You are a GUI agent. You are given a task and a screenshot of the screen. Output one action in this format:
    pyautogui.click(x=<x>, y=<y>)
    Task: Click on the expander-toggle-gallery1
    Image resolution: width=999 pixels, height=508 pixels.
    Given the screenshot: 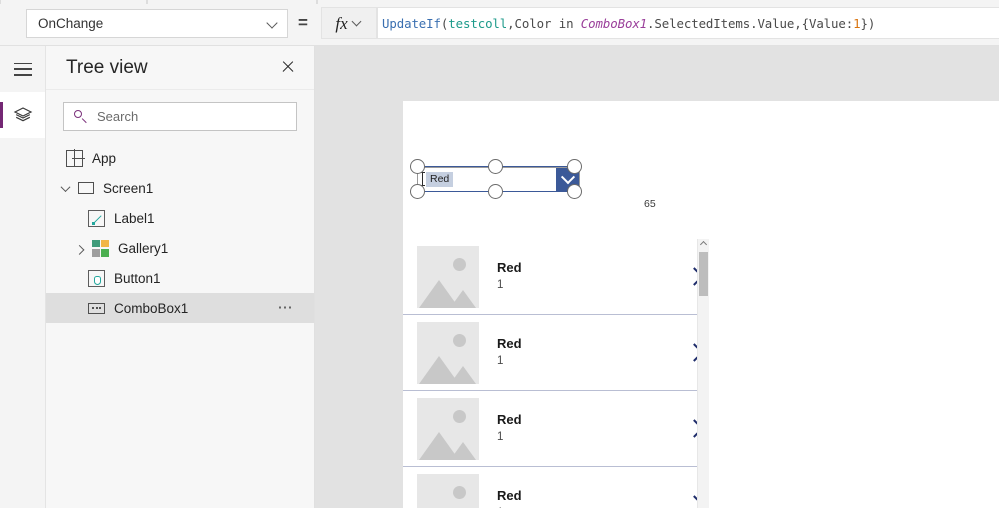 What is the action you would take?
    pyautogui.click(x=79, y=248)
    